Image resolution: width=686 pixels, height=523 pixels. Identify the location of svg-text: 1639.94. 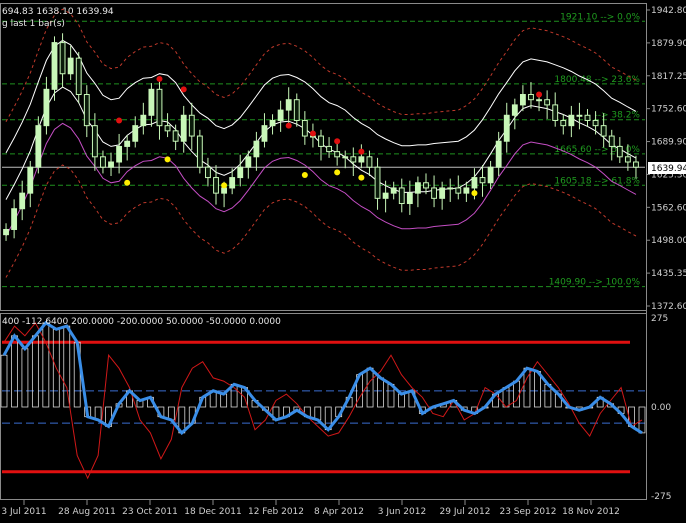
(668, 169).